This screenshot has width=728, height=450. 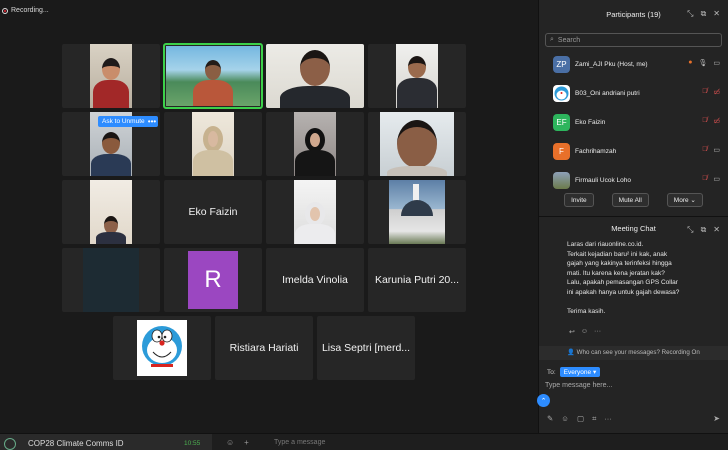 I want to click on mute-all-button: Mute All, so click(x=630, y=200).